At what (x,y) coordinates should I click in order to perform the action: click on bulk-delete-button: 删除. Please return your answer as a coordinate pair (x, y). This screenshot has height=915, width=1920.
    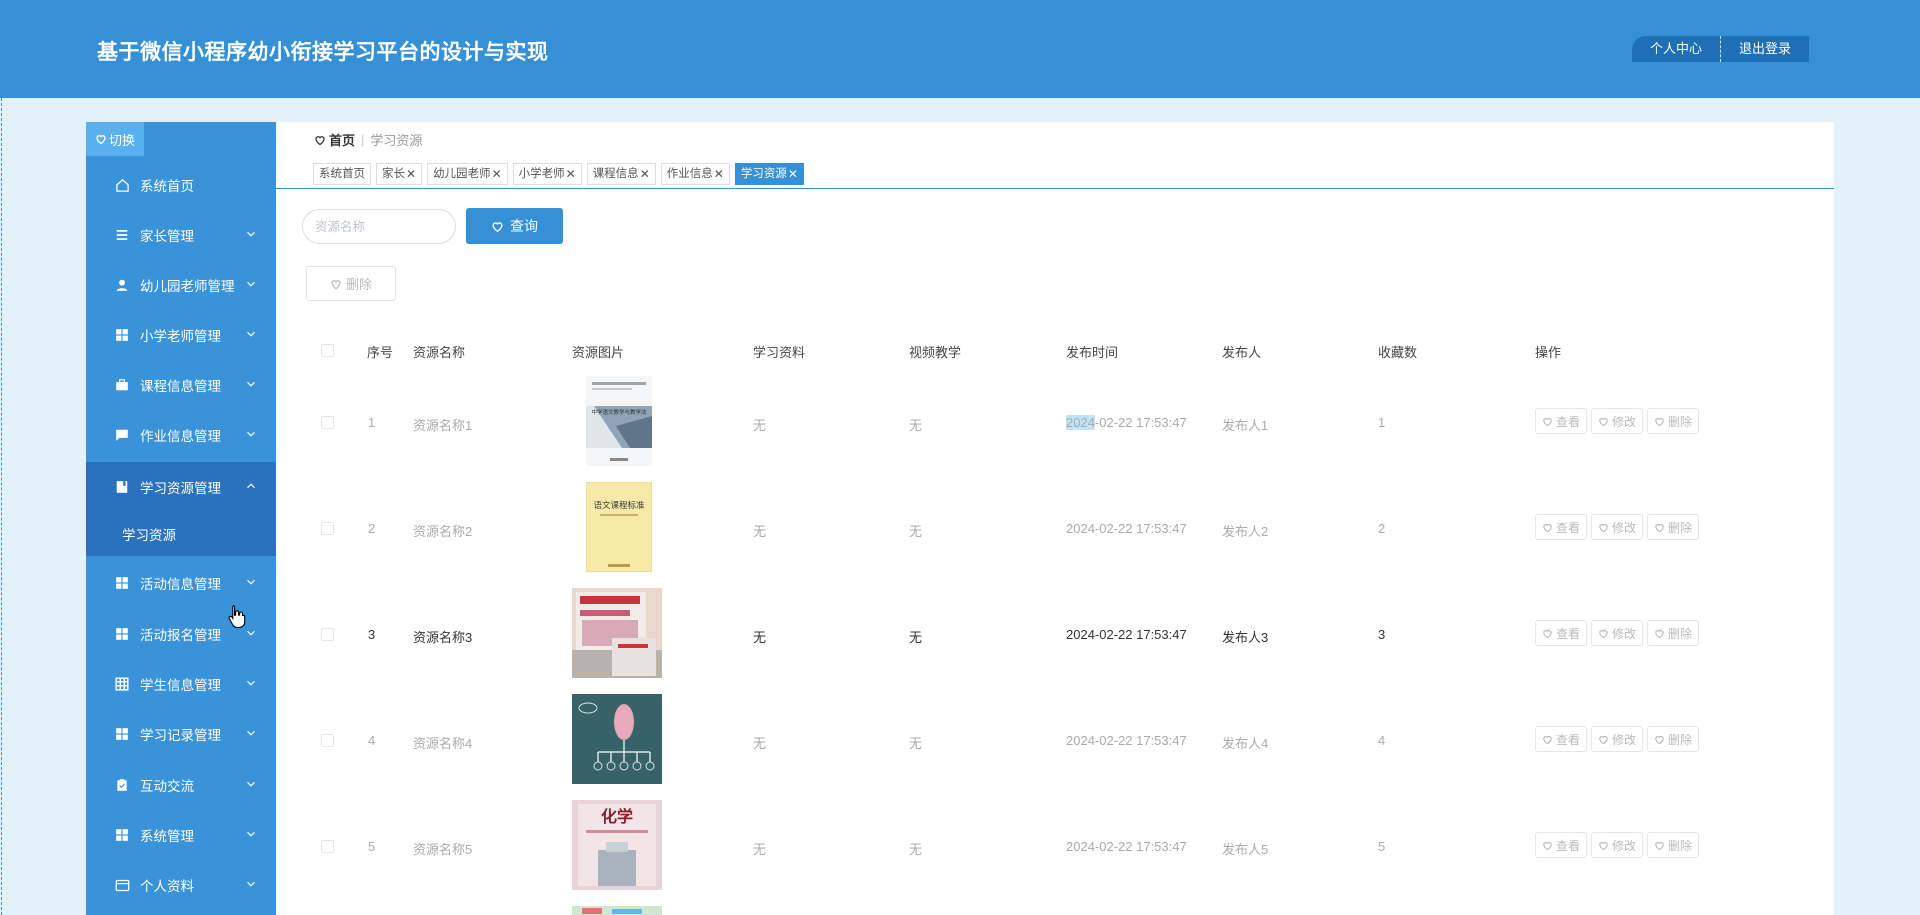
    Looking at the image, I should click on (351, 283).